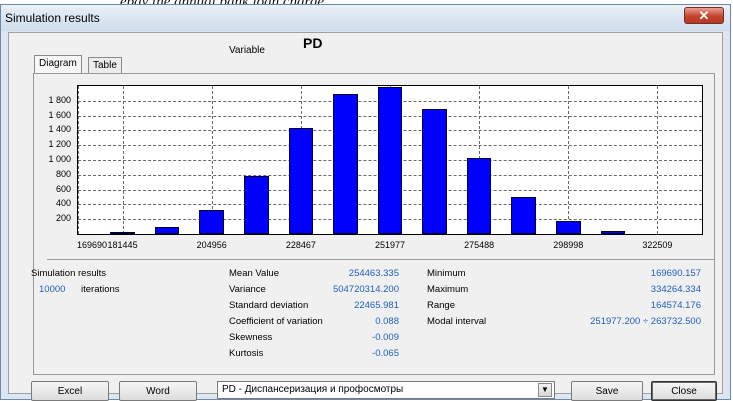  I want to click on title-bar: Simulation results ✕, so click(365, 18).